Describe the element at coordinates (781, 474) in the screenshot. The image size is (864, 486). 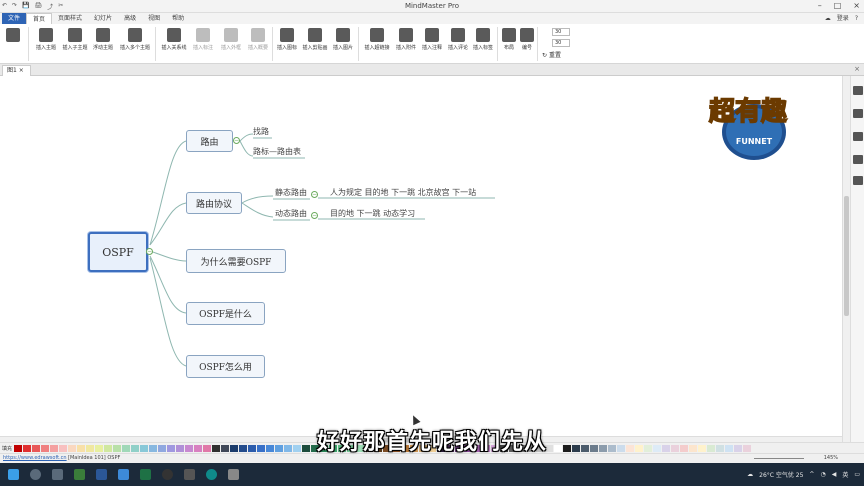
I see `weather-text: 26°C 空气优 25` at that location.